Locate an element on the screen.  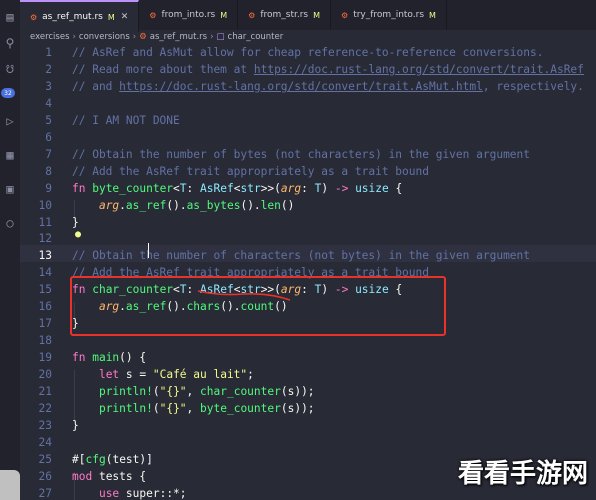
tab-as-ref-mut: ⚙ as_ref_mut.rs M ✕ is located at coordinates (80, 16).